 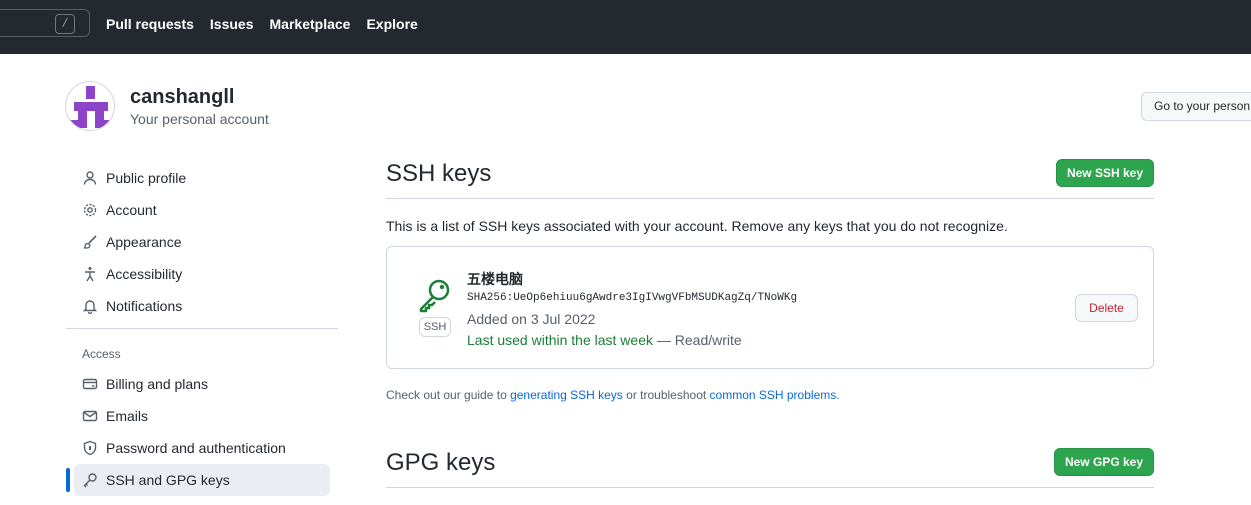 I want to click on global-nav: Pull requests Issues Marketplace Explore, so click(x=262, y=24).